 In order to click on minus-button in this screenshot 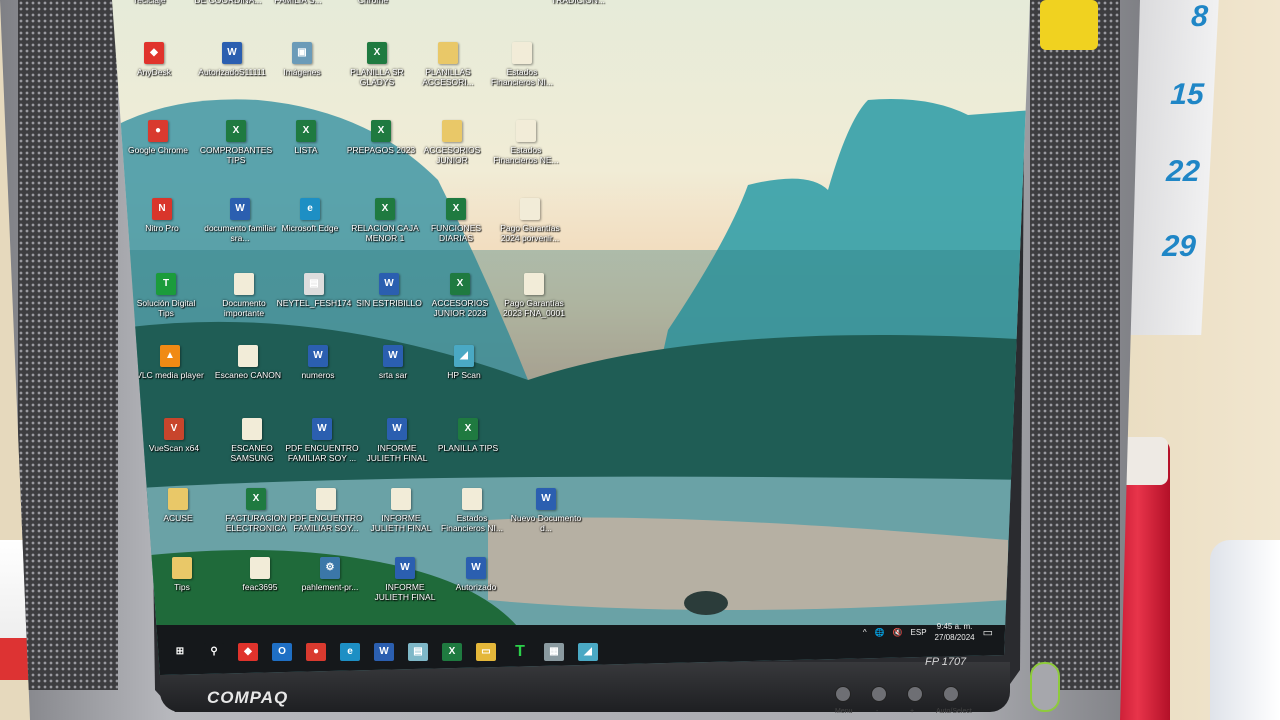, I will do `click(879, 694)`.